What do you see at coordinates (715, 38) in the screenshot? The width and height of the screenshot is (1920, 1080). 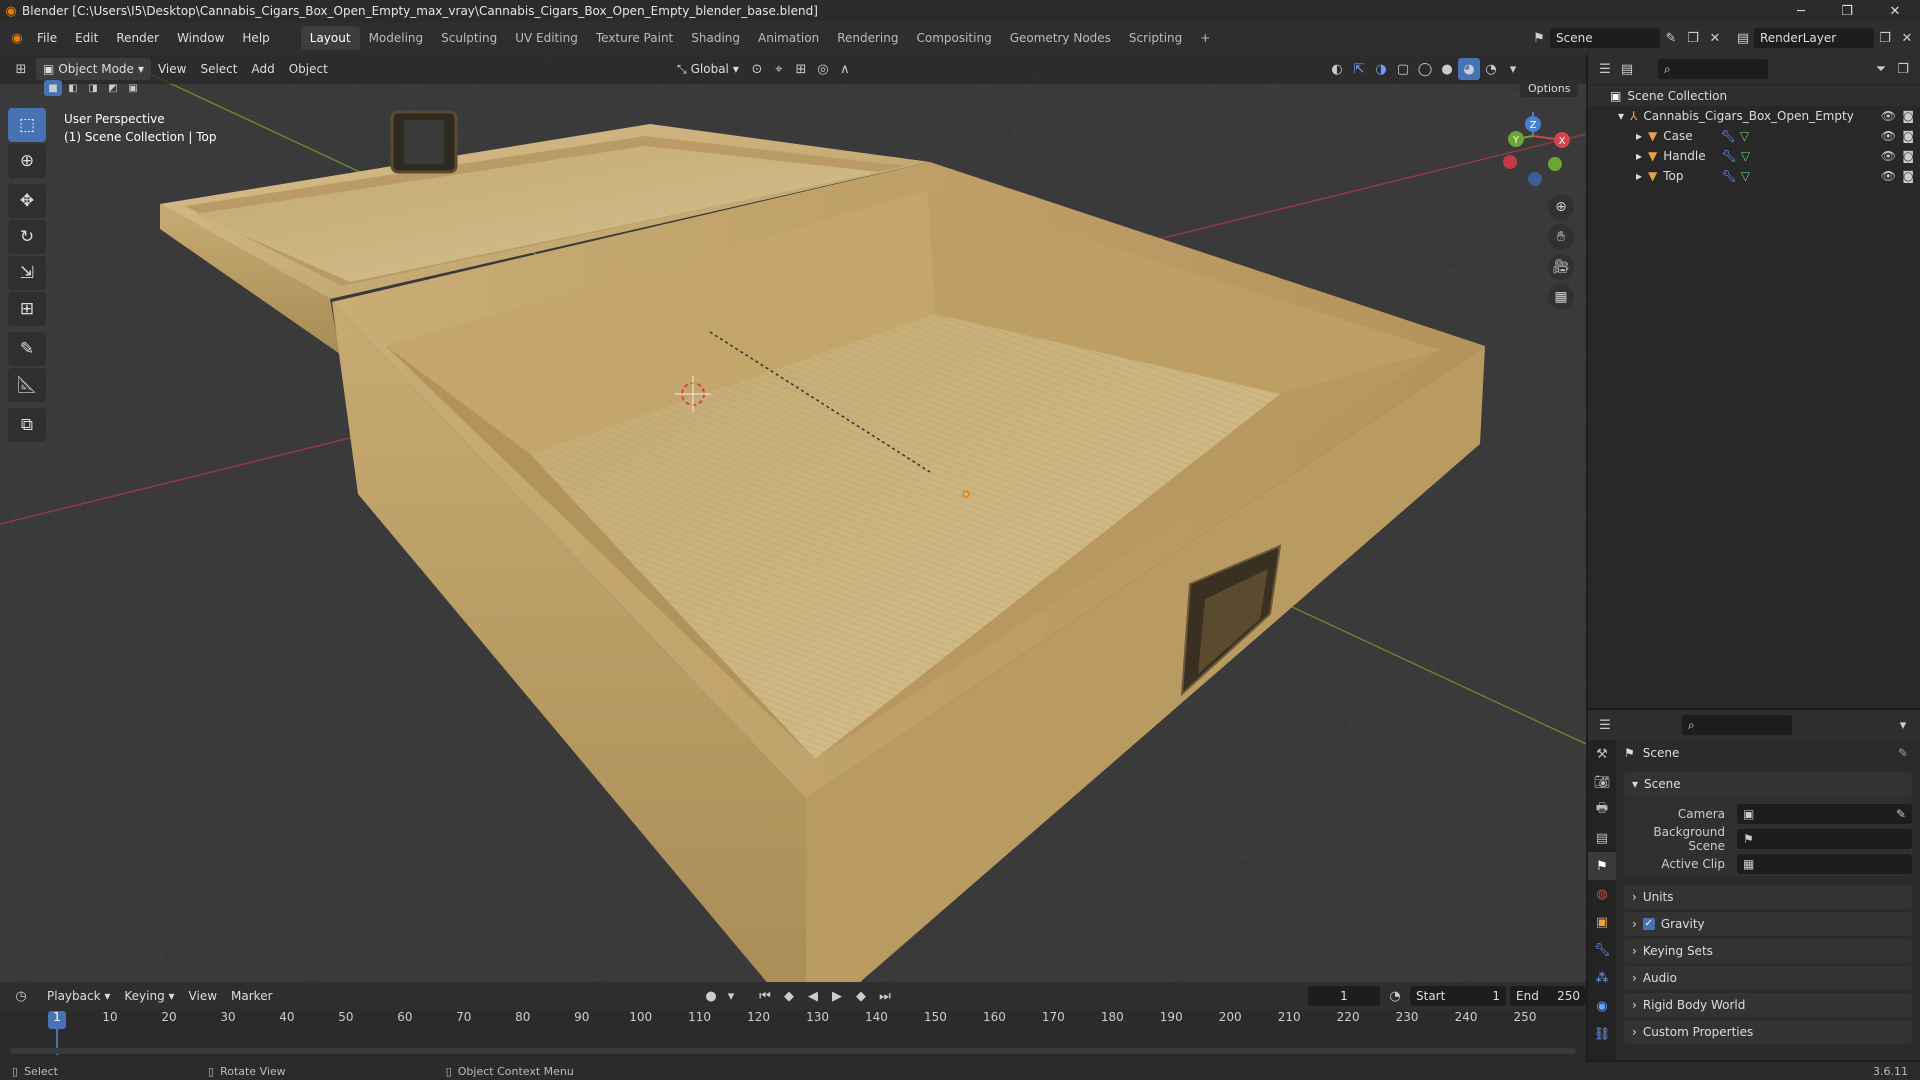 I see `tab-shading: Shading` at bounding box center [715, 38].